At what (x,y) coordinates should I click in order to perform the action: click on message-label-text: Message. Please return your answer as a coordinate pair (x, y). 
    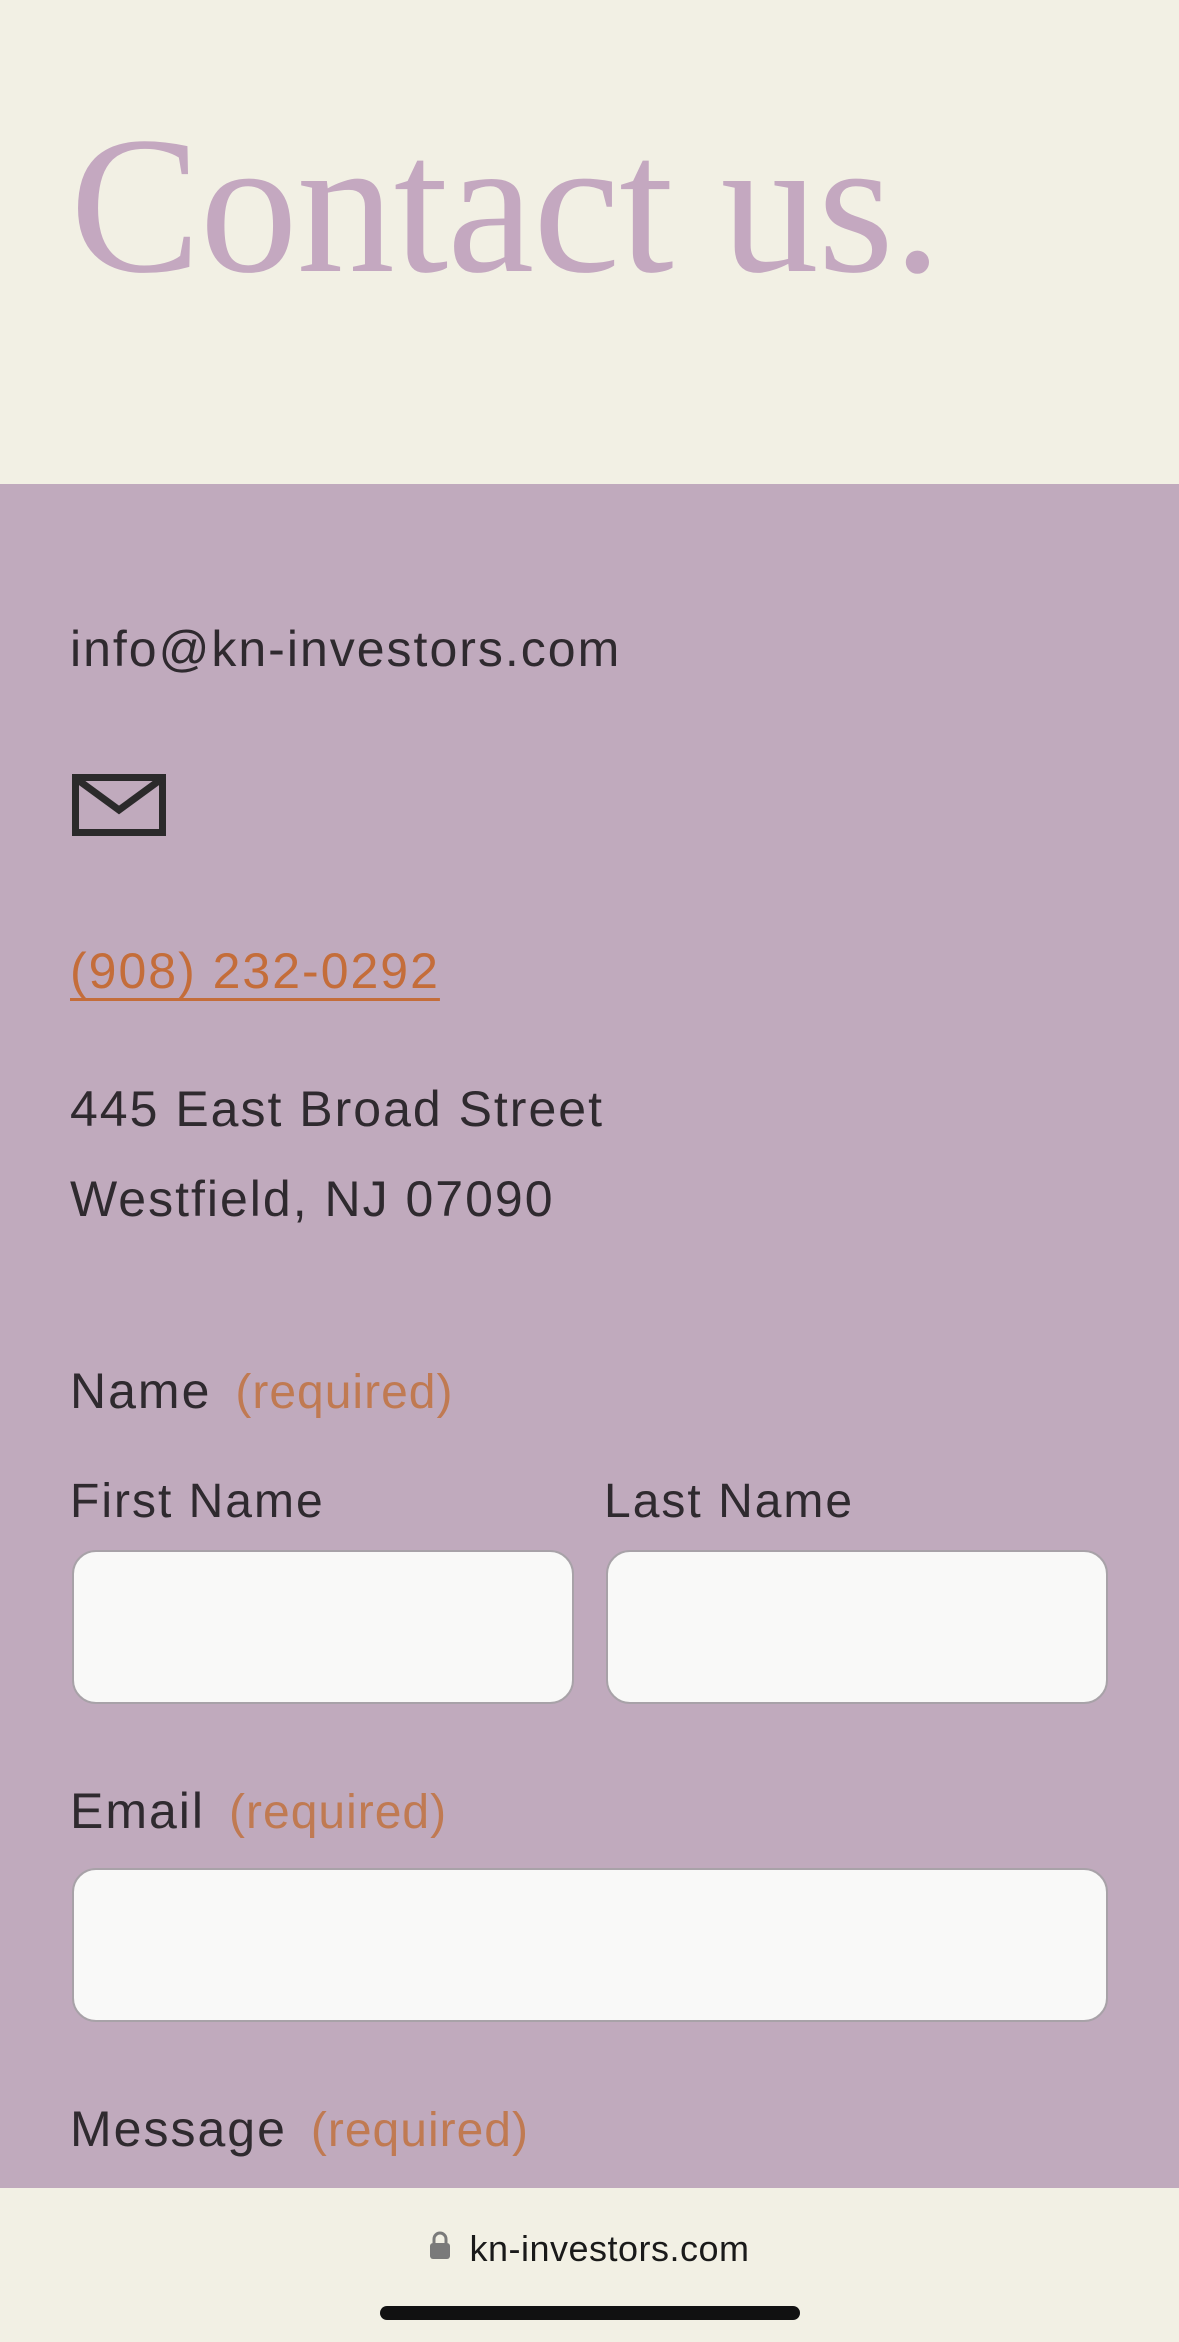
    Looking at the image, I should click on (178, 2129).